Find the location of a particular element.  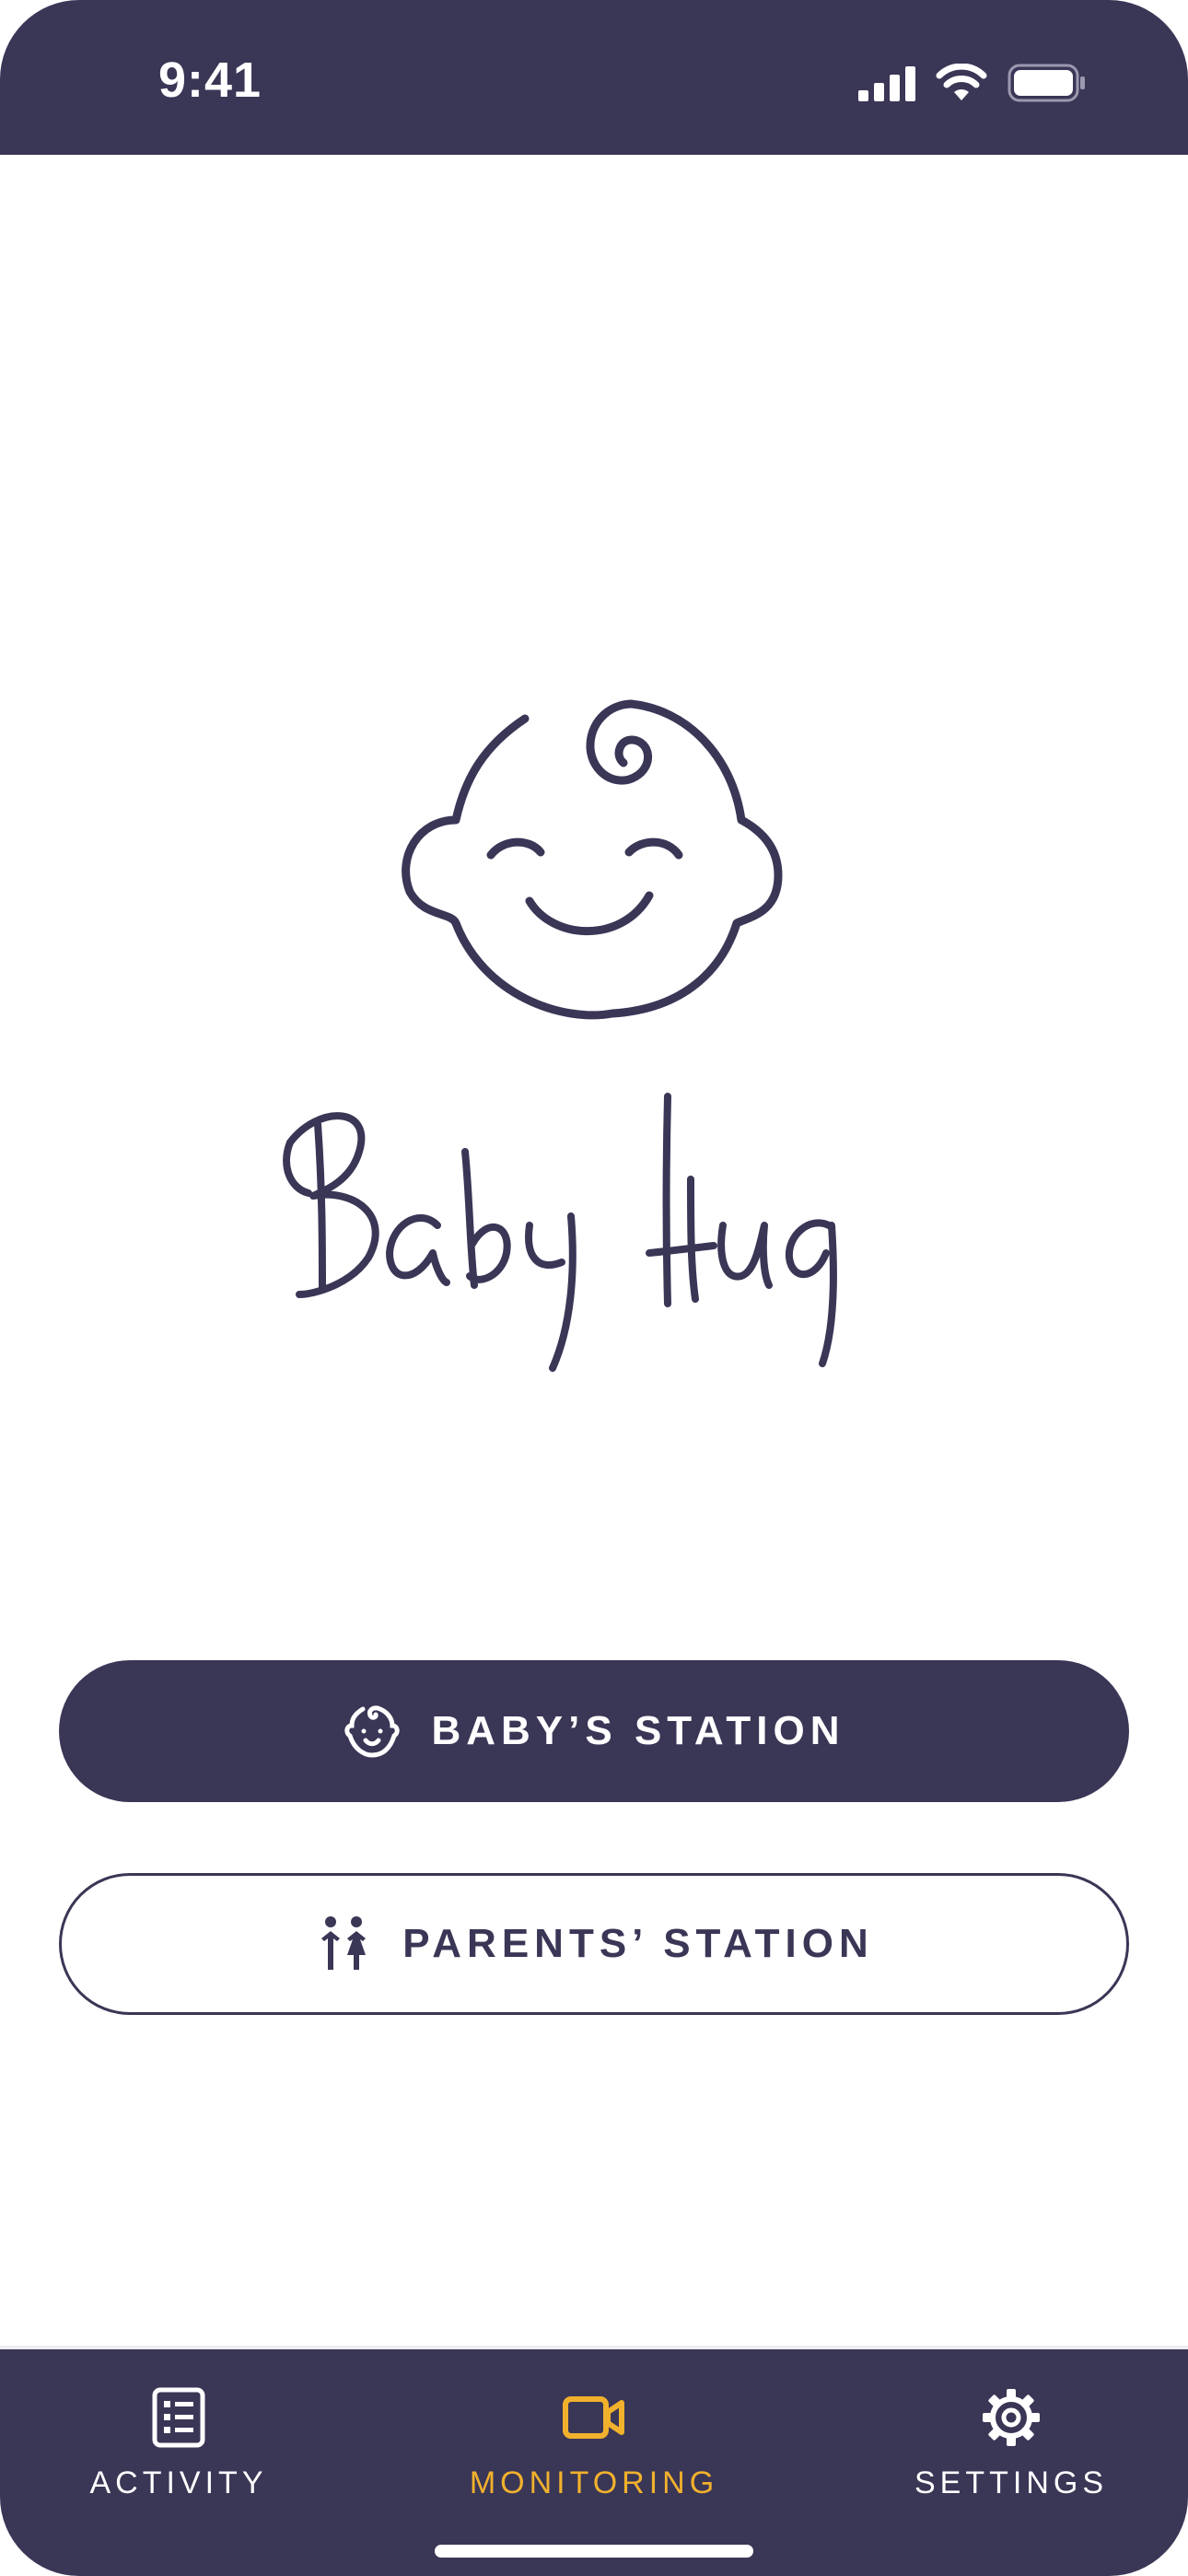

tab-activity: ACTIVITY is located at coordinates (178, 2441).